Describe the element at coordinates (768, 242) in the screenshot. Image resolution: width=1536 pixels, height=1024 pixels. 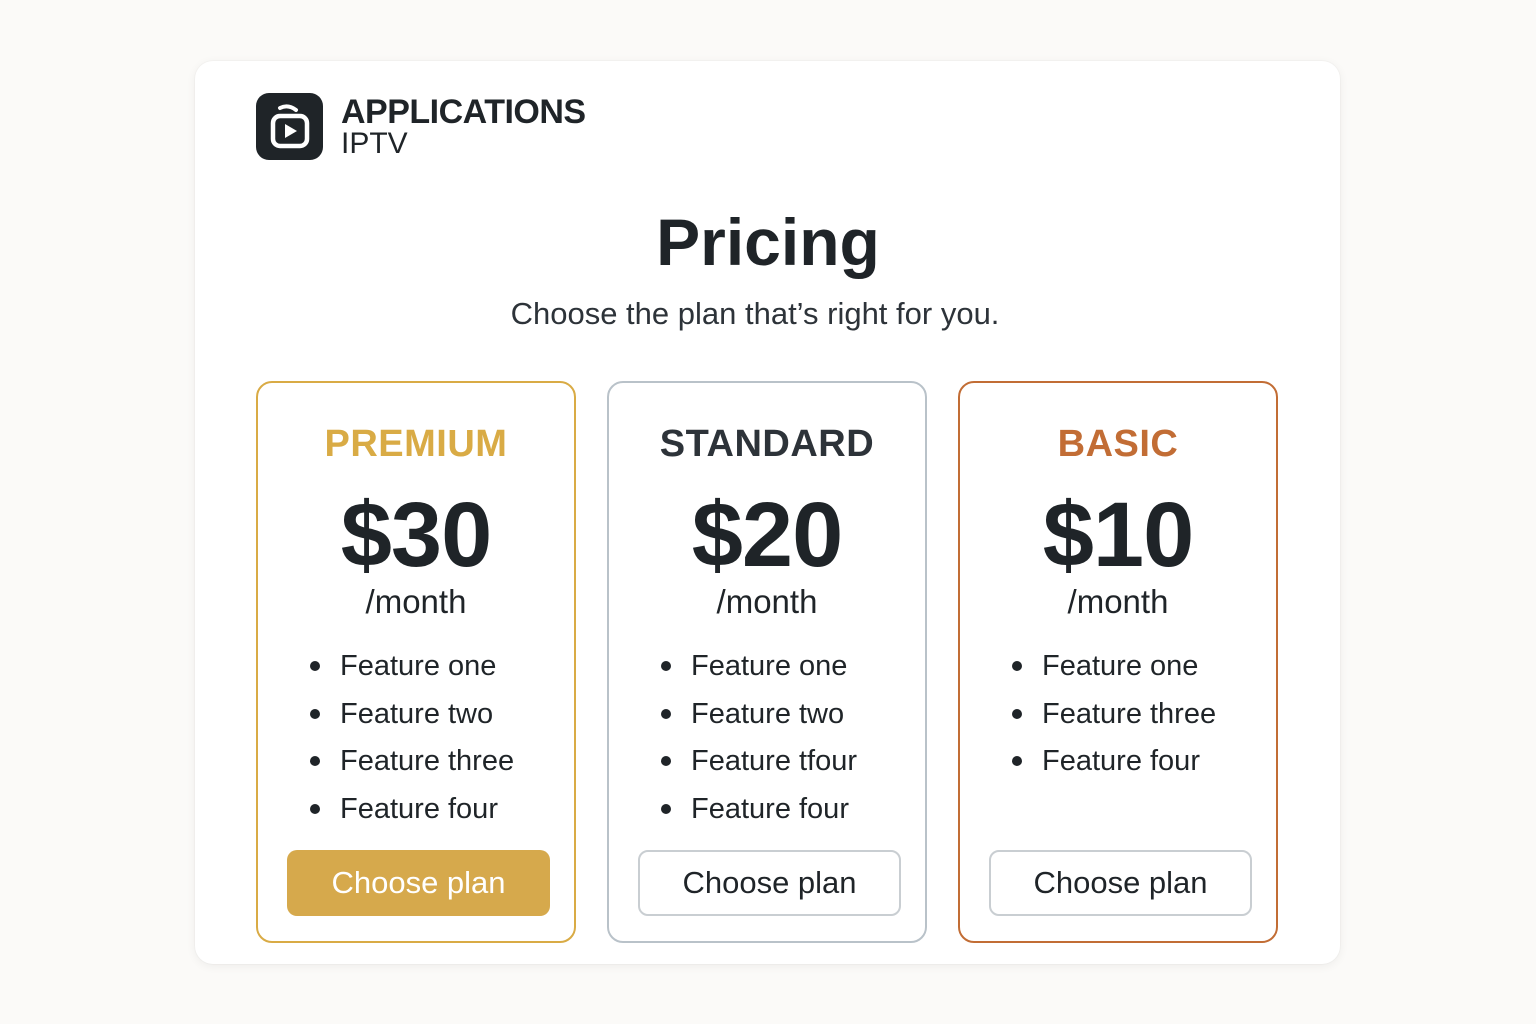
I see `page-title: Pricing` at that location.